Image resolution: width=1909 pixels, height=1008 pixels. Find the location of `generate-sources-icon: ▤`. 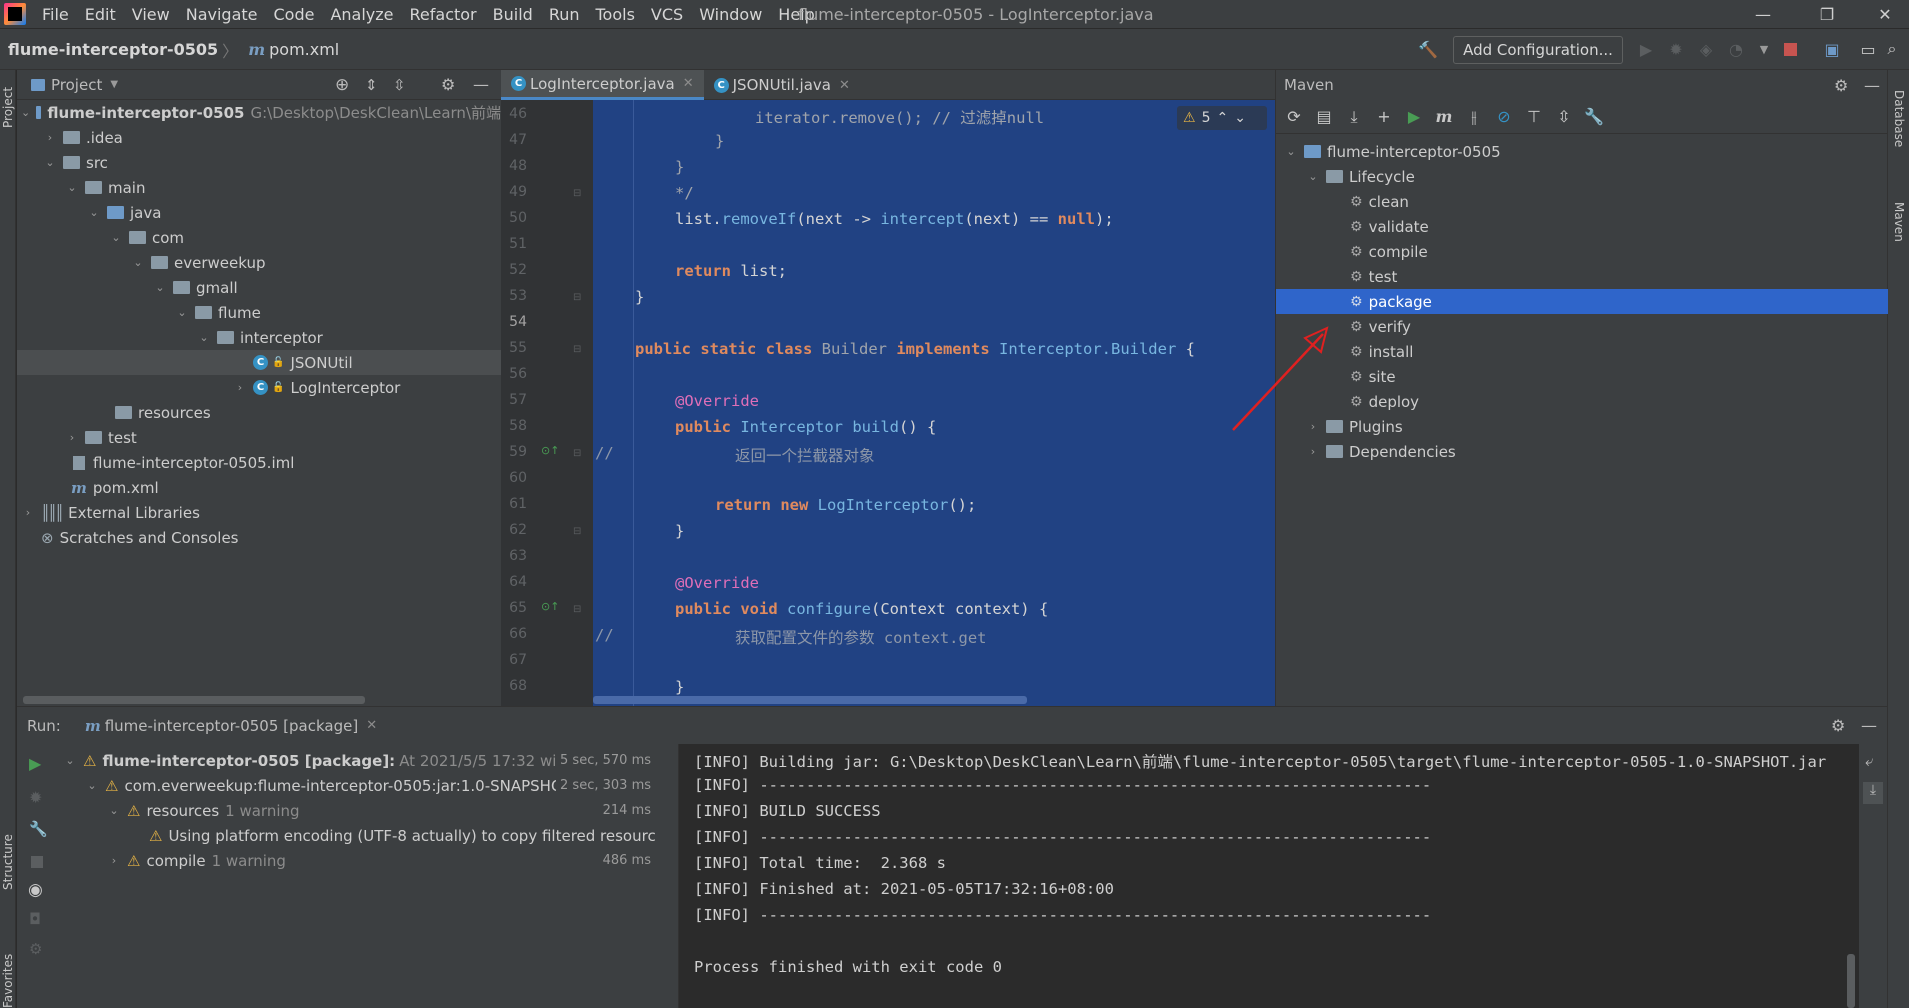

generate-sources-icon: ▤ is located at coordinates (1324, 117).